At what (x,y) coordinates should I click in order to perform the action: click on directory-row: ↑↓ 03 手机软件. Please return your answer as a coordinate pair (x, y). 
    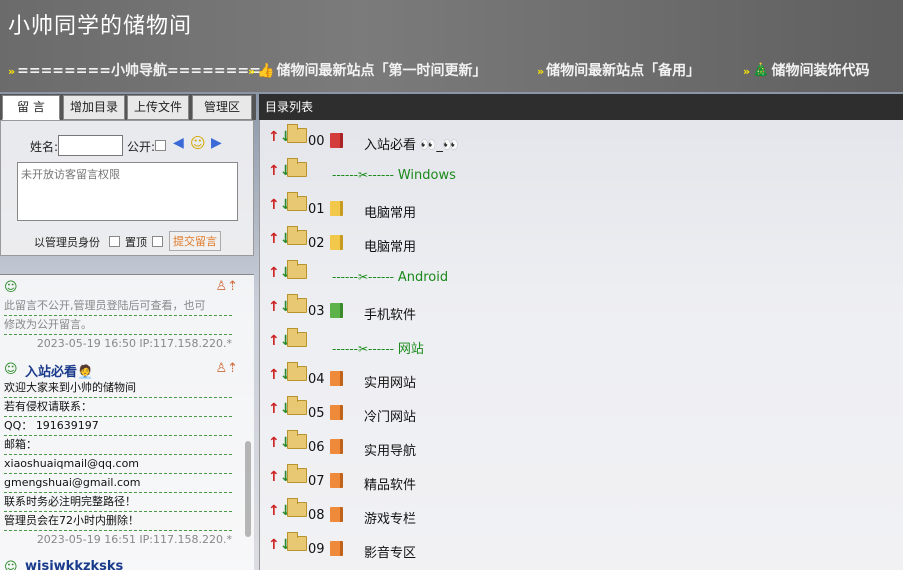
    Looking at the image, I should click on (518, 311).